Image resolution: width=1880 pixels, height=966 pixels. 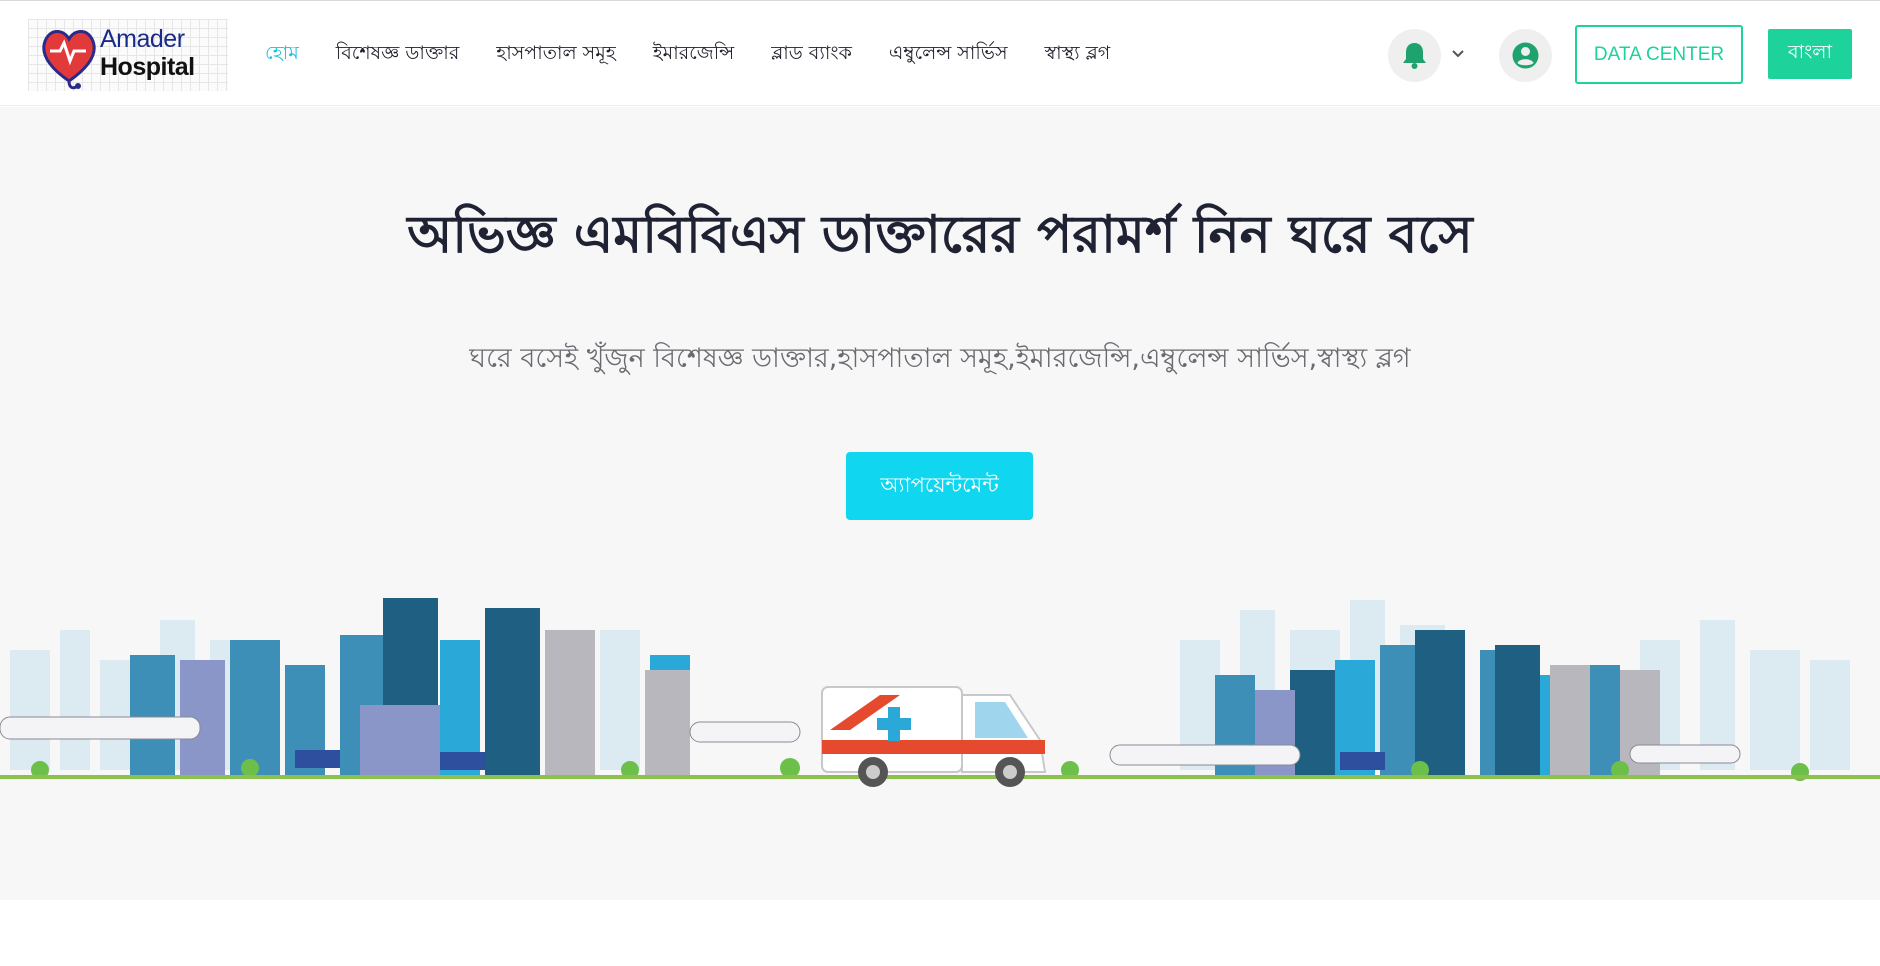 I want to click on nav-health-blog: স্বাস্থ্য ব্লগ, so click(x=1078, y=55).